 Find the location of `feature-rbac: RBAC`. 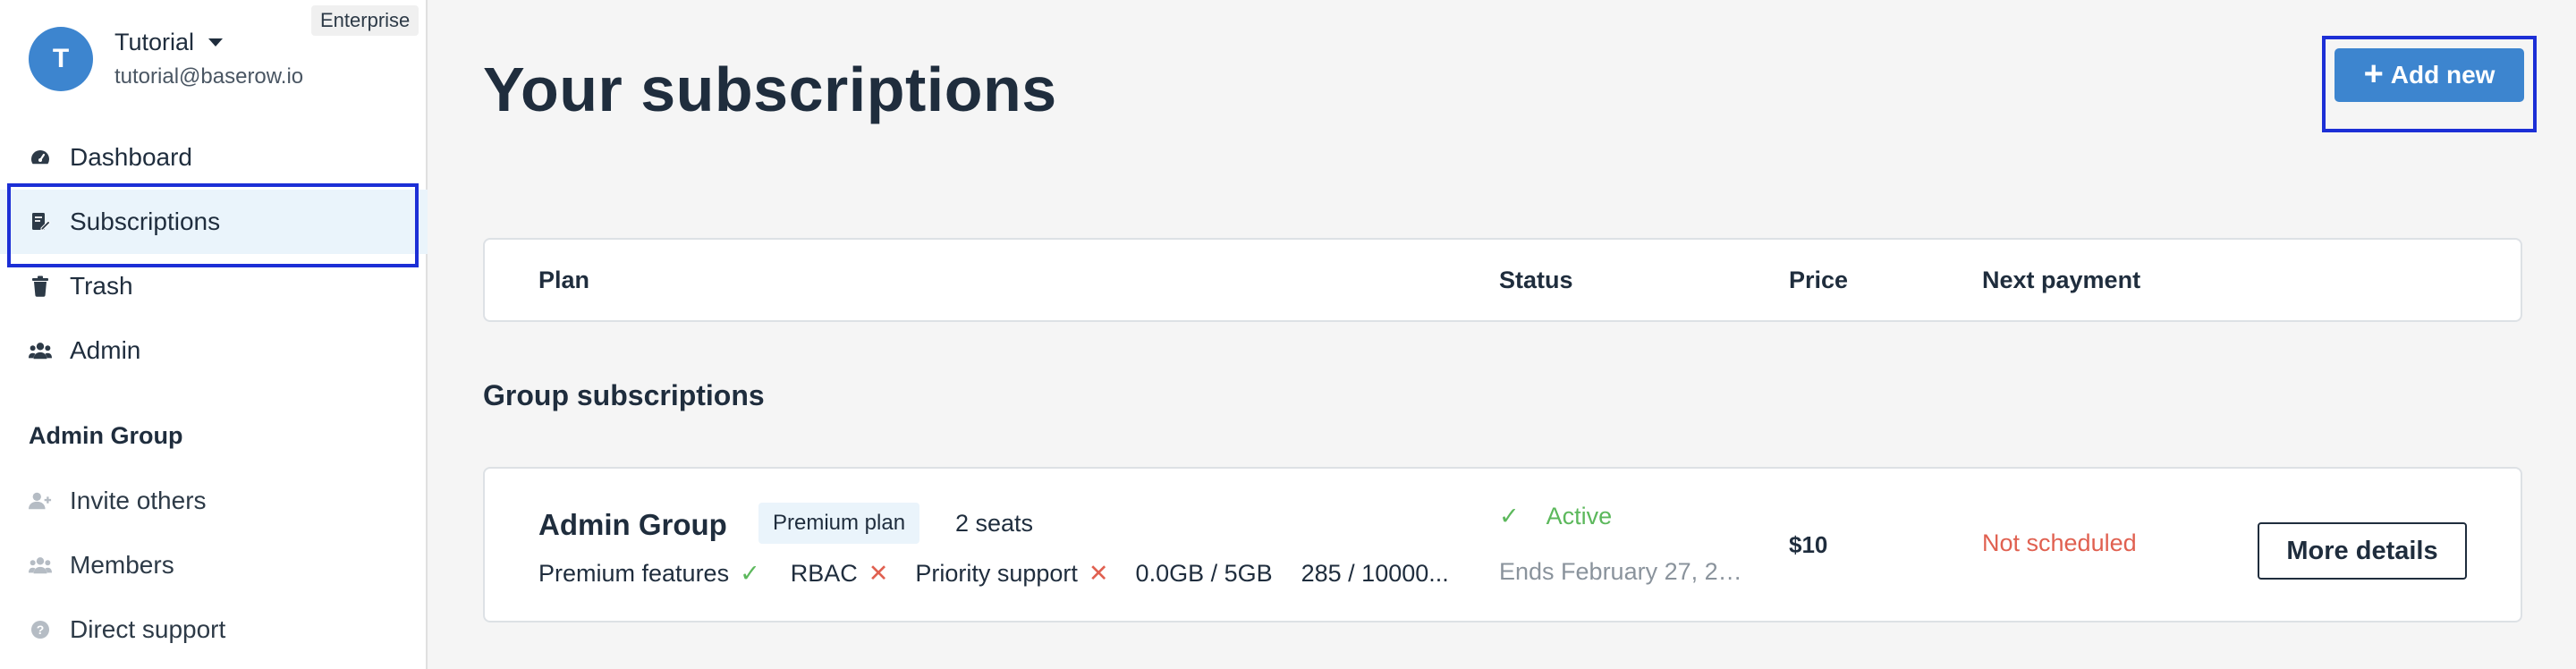

feature-rbac: RBAC is located at coordinates (824, 573).